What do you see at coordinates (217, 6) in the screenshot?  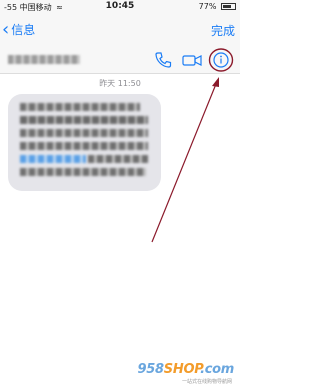 I see `battery-indicator: 77%` at bounding box center [217, 6].